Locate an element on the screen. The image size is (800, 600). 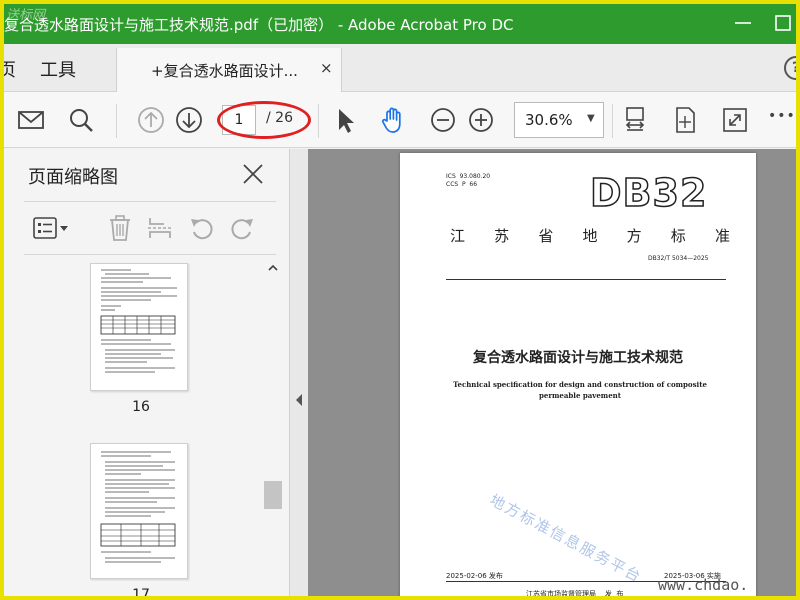
page-down-icon is located at coordinates (189, 120).